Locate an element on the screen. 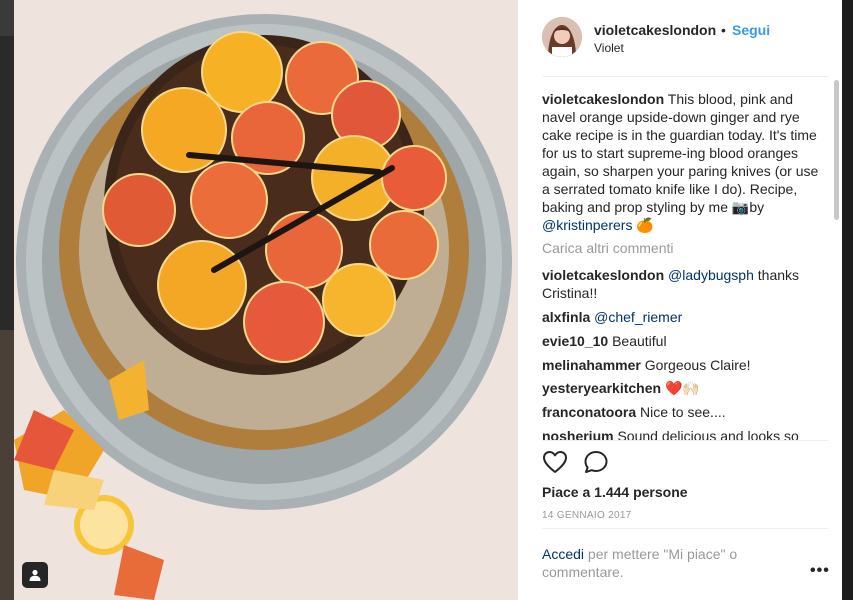 This screenshot has height=600, width=853. header-divider is located at coordinates (685, 76).